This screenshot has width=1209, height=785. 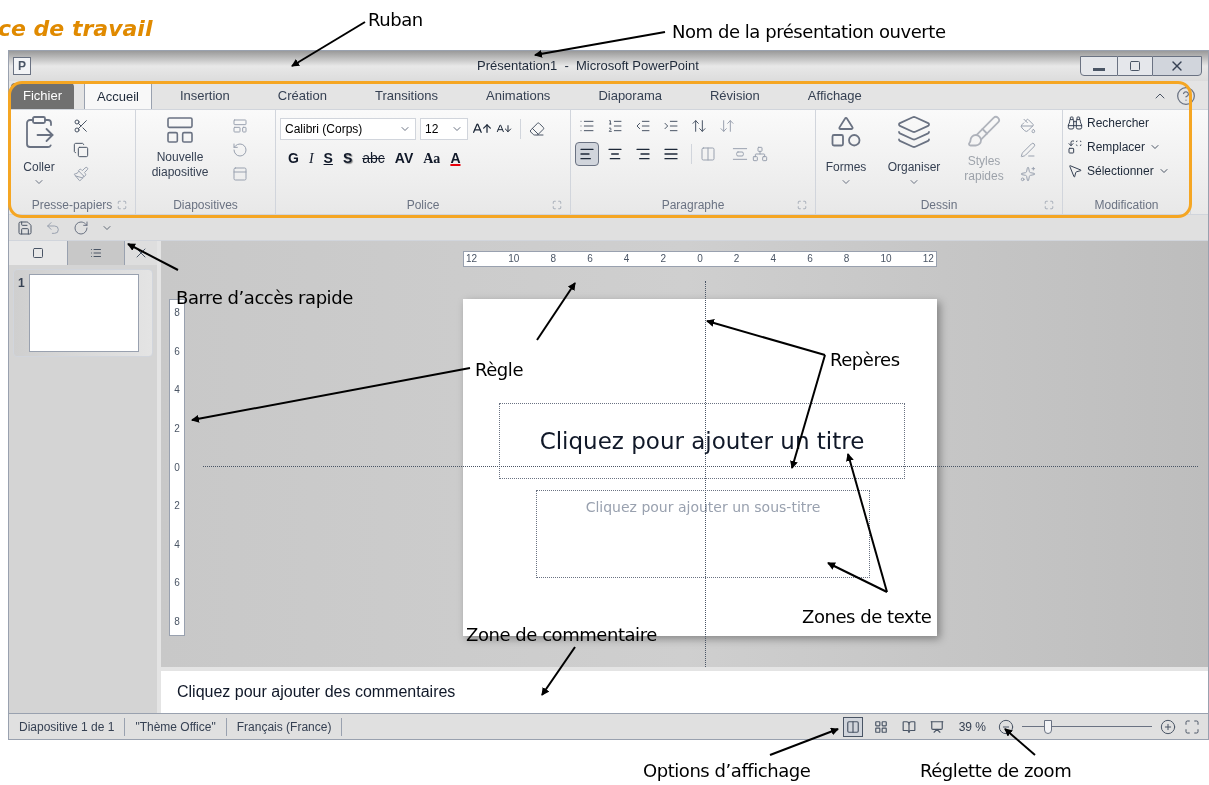 What do you see at coordinates (537, 129) in the screenshot?
I see `clear-format-icon` at bounding box center [537, 129].